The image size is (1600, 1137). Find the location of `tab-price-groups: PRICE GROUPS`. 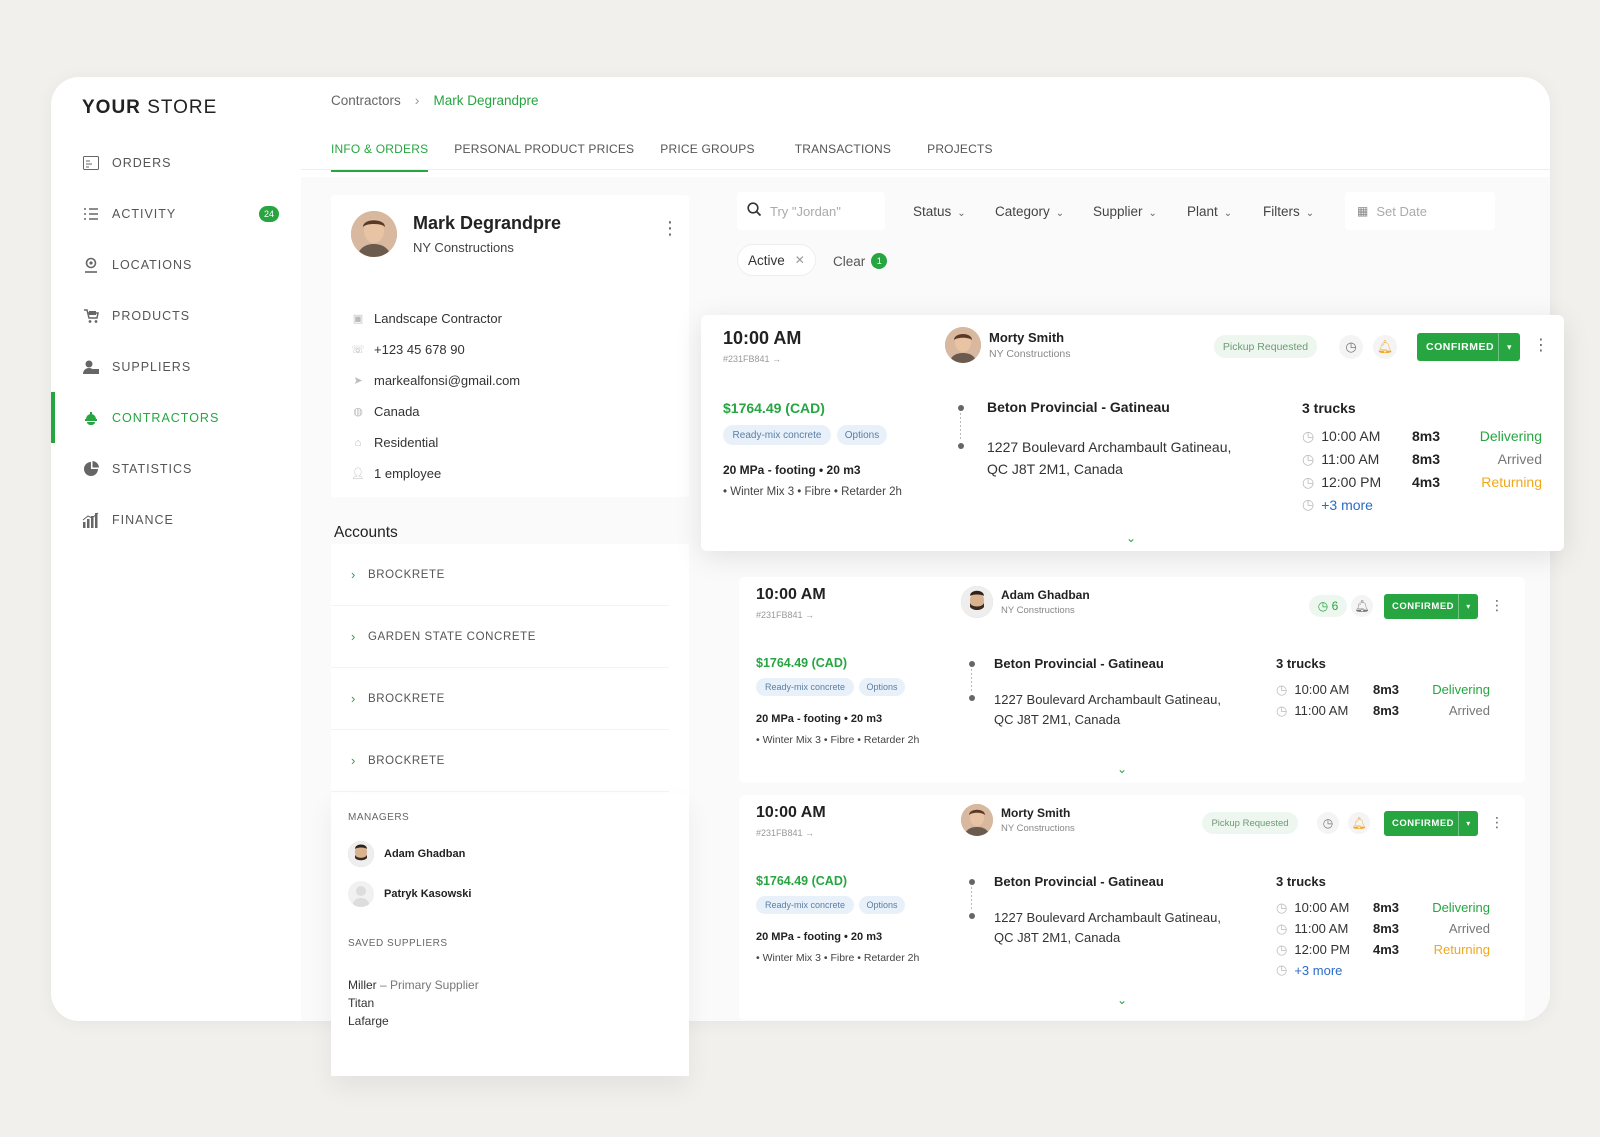

tab-price-groups: PRICE GROUPS is located at coordinates (707, 157).